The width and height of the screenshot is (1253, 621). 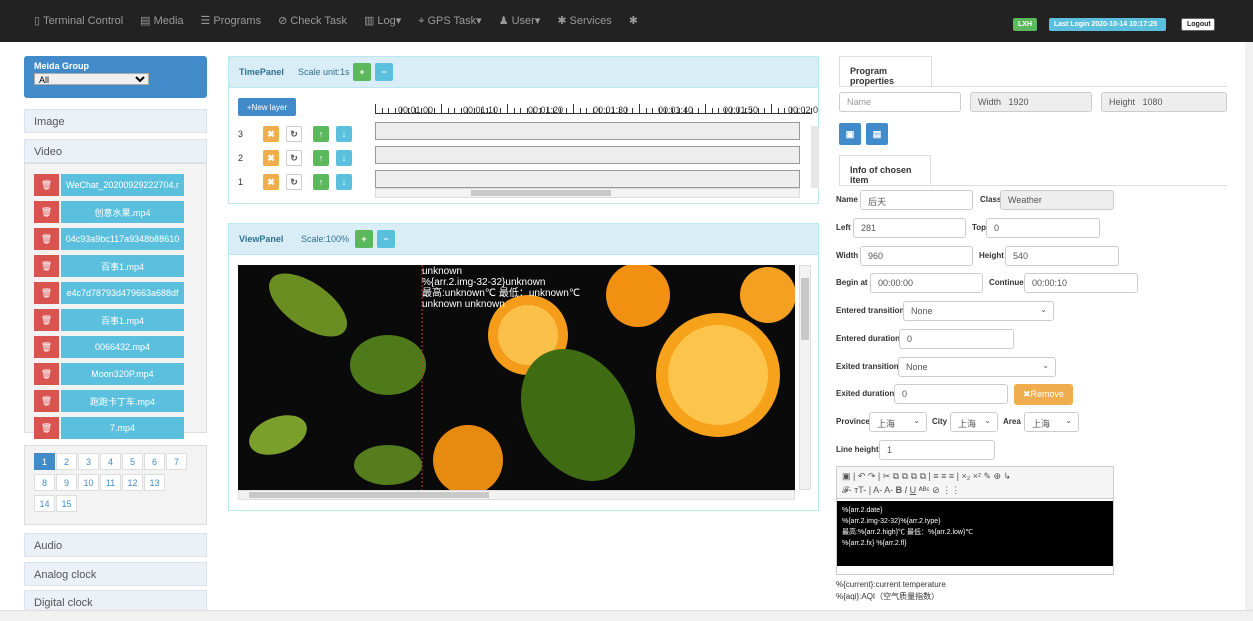 What do you see at coordinates (231, 21) in the screenshot?
I see `nav-item-2: ☰ Programs` at bounding box center [231, 21].